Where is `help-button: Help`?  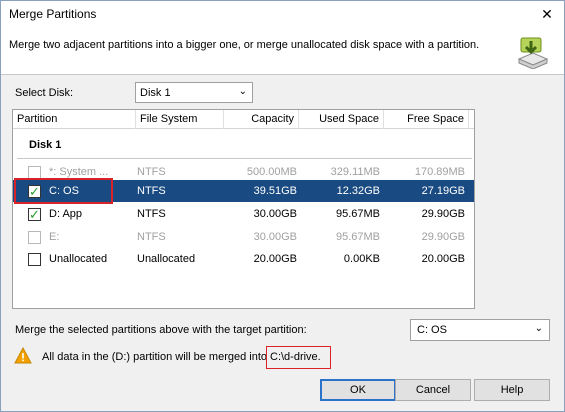 help-button: Help is located at coordinates (512, 390).